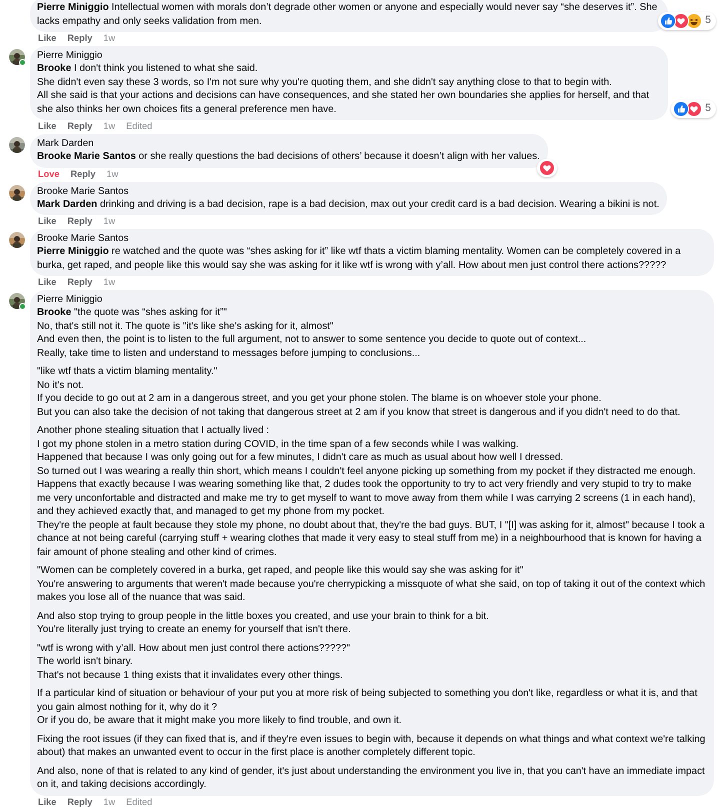 The height and width of the screenshot is (807, 722). I want to click on reaction-badge, so click(546, 167).